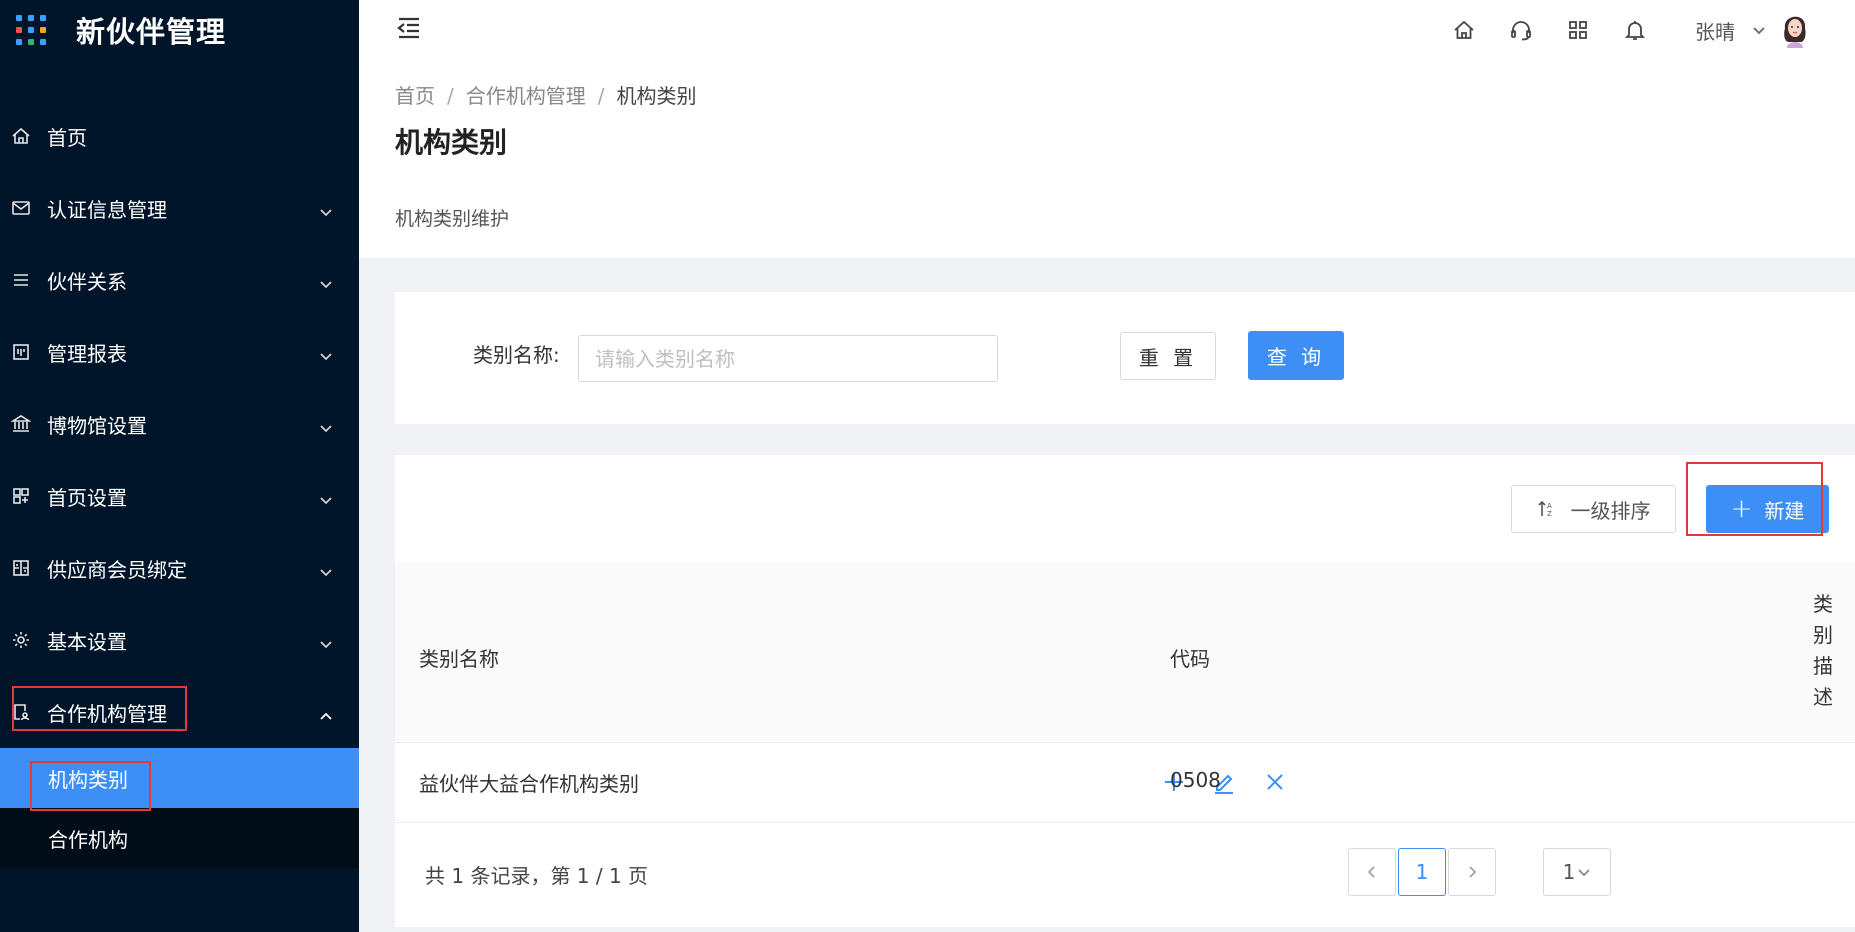  Describe the element at coordinates (1195, 780) in the screenshot. I see `cell-code: 0508` at that location.